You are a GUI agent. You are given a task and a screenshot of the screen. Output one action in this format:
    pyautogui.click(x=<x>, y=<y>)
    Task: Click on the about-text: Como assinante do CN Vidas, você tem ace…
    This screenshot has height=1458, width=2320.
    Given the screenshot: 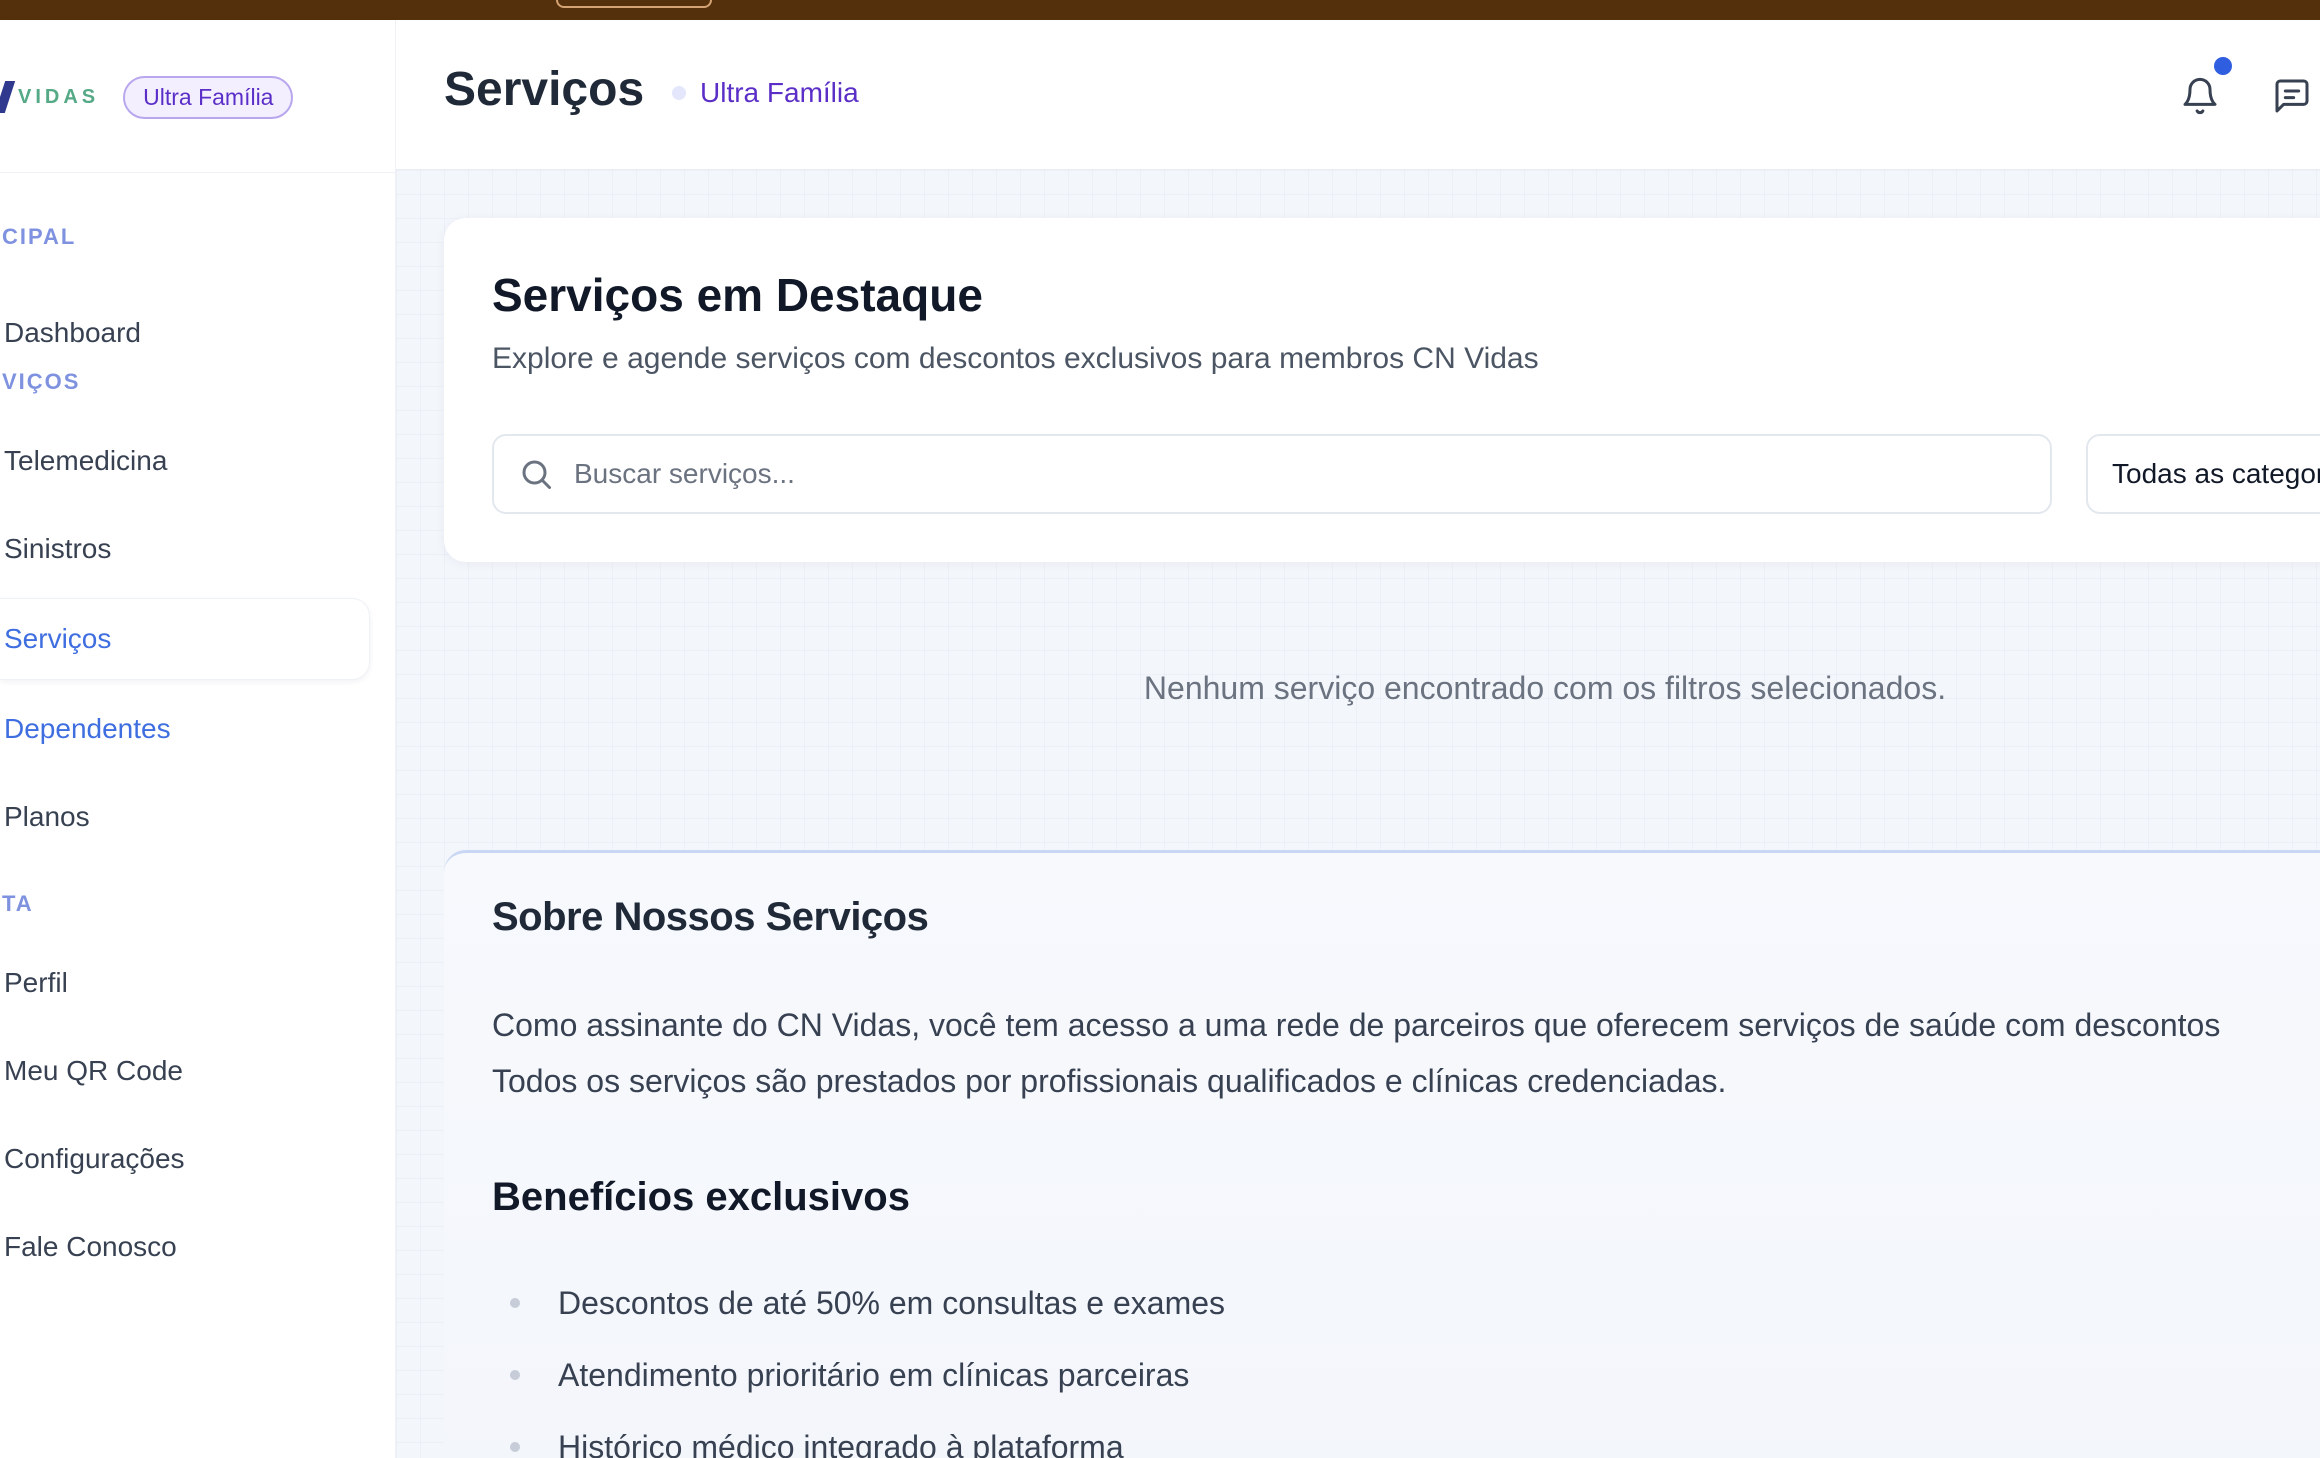 What is the action you would take?
    pyautogui.click(x=1406, y=1053)
    